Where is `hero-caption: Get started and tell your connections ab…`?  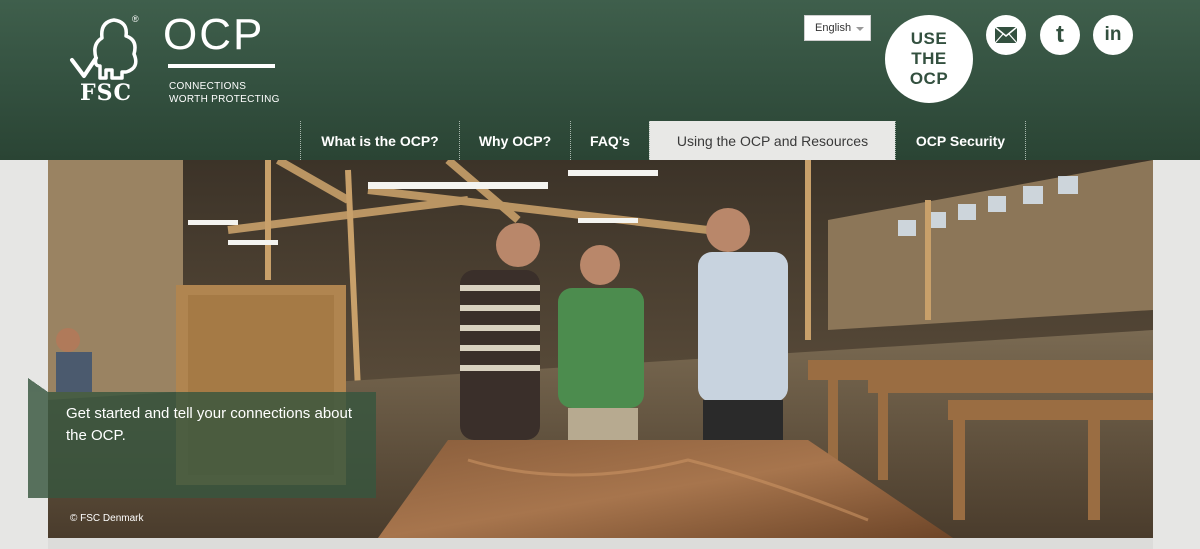 hero-caption: Get started and tell your connections ab… is located at coordinates (202, 438).